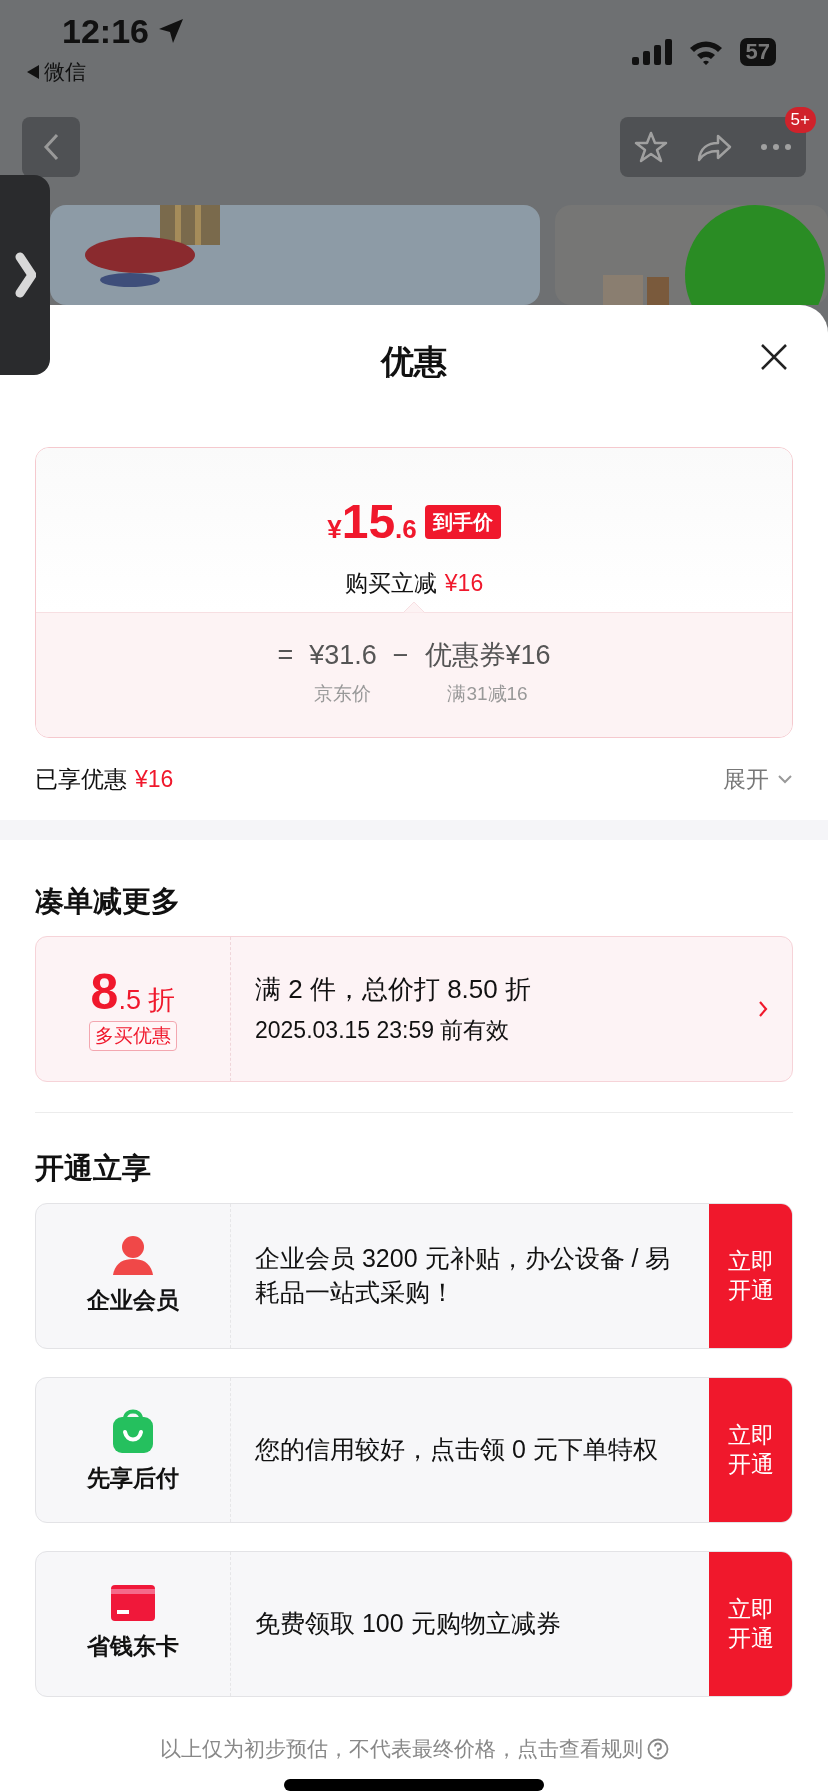 This screenshot has width=828, height=1792. What do you see at coordinates (408, 1624) in the screenshot?
I see `offer-description: 免费领取 100 元购物立减券` at bounding box center [408, 1624].